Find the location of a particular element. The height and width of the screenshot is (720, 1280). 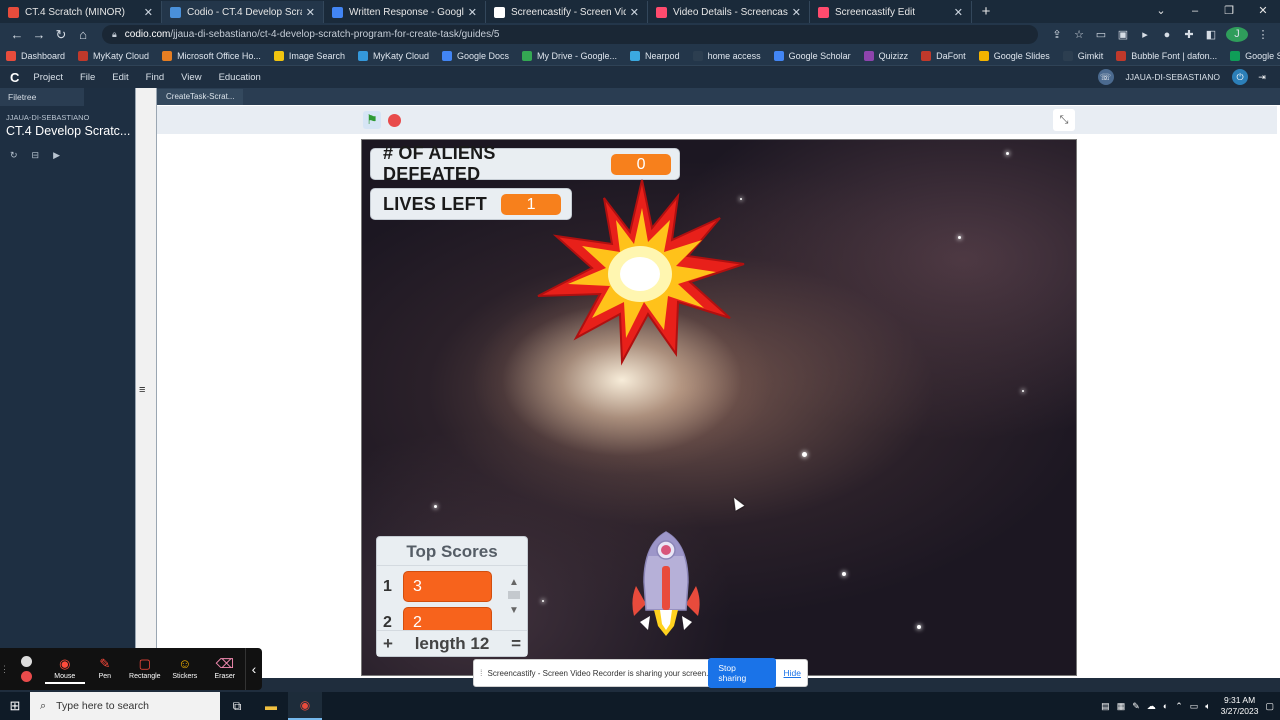

bookmark-item: Gimkit is located at coordinates (1082, 55).